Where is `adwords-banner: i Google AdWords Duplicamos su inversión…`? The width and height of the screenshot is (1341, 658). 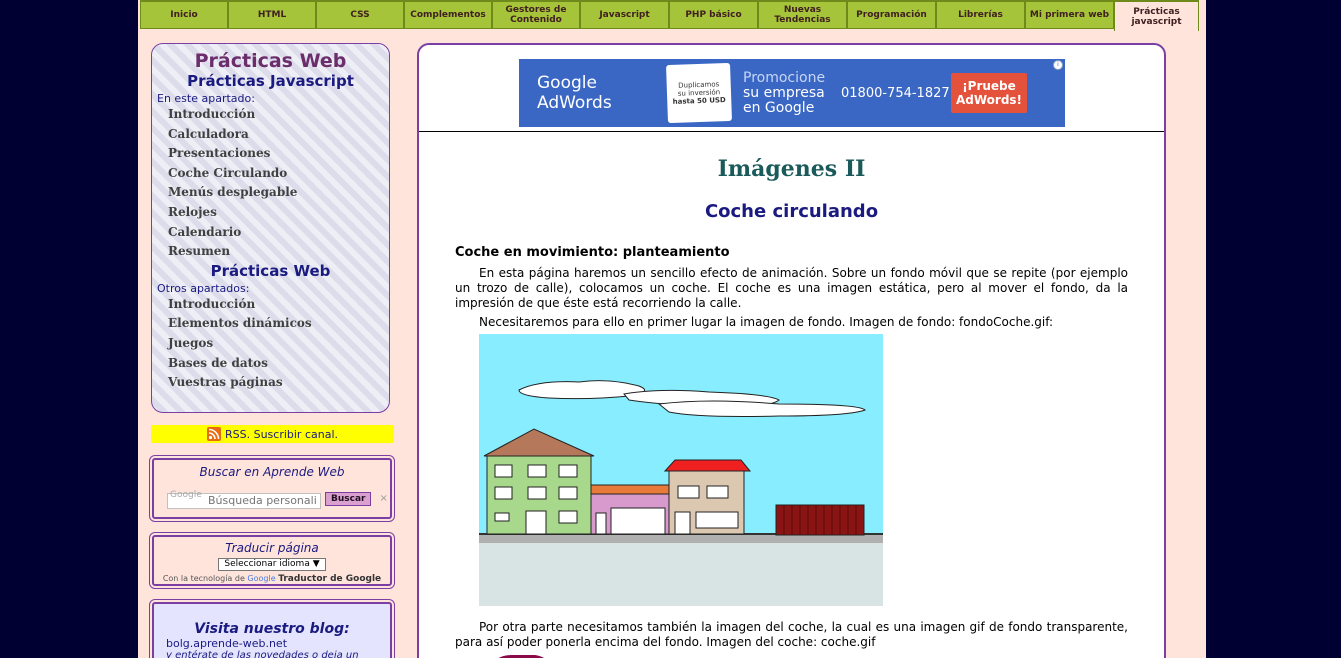 adwords-banner: i Google AdWords Duplicamos su inversión… is located at coordinates (792, 93).